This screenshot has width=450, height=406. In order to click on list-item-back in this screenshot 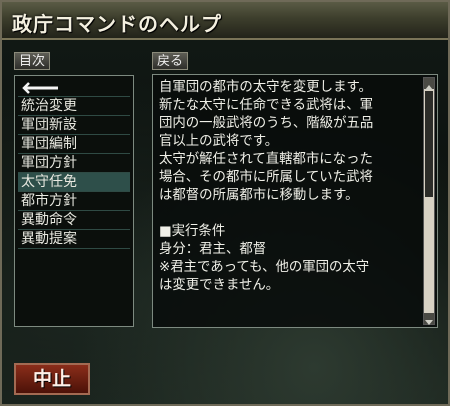, I will do `click(74, 87)`.